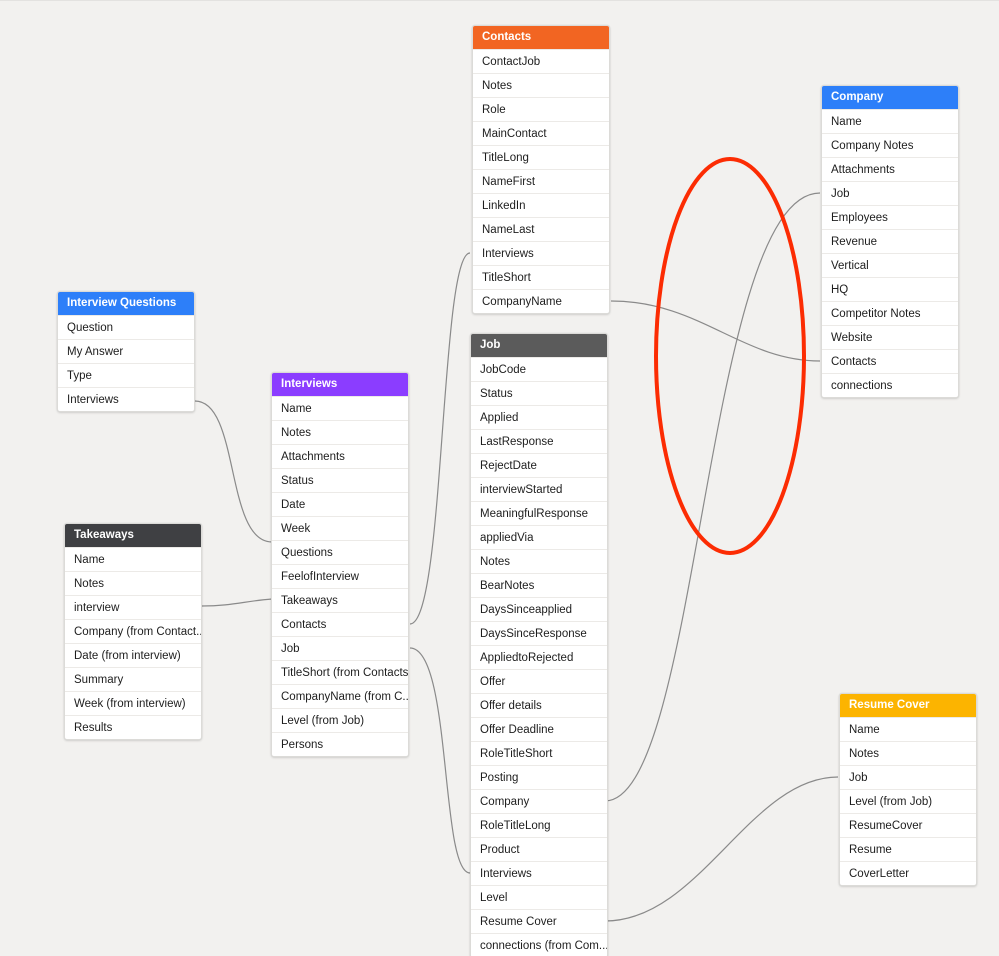 The image size is (999, 956). Describe the element at coordinates (539, 825) in the screenshot. I see `field-row: RoleTitleLong` at that location.